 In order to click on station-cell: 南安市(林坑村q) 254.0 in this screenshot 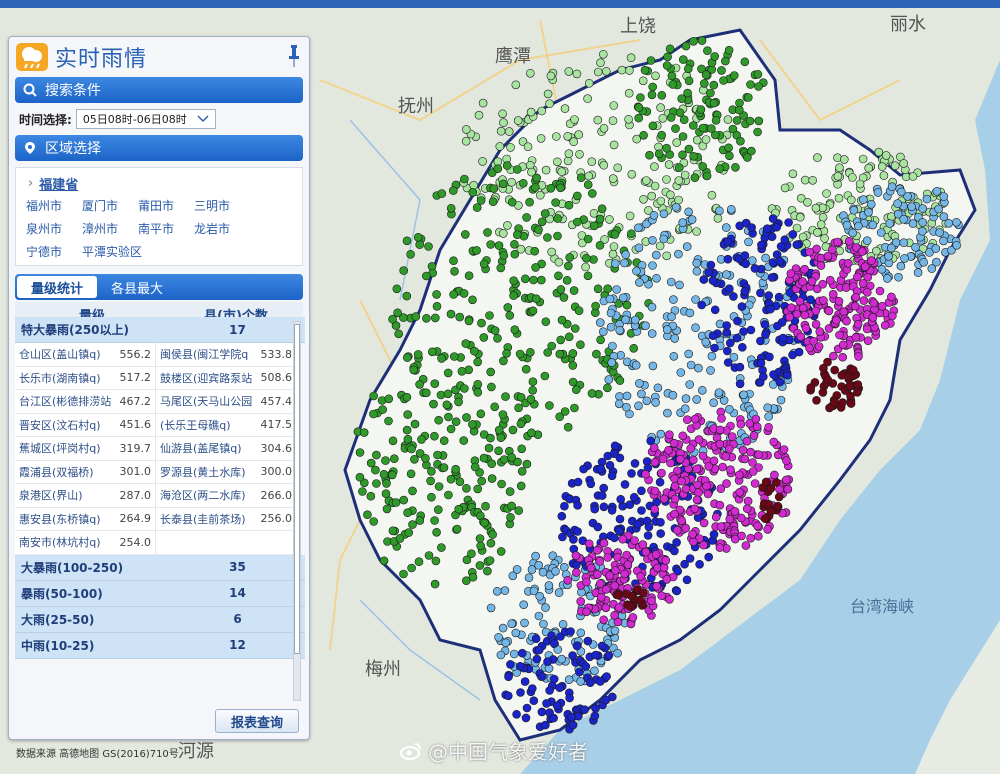, I will do `click(85, 543)`.